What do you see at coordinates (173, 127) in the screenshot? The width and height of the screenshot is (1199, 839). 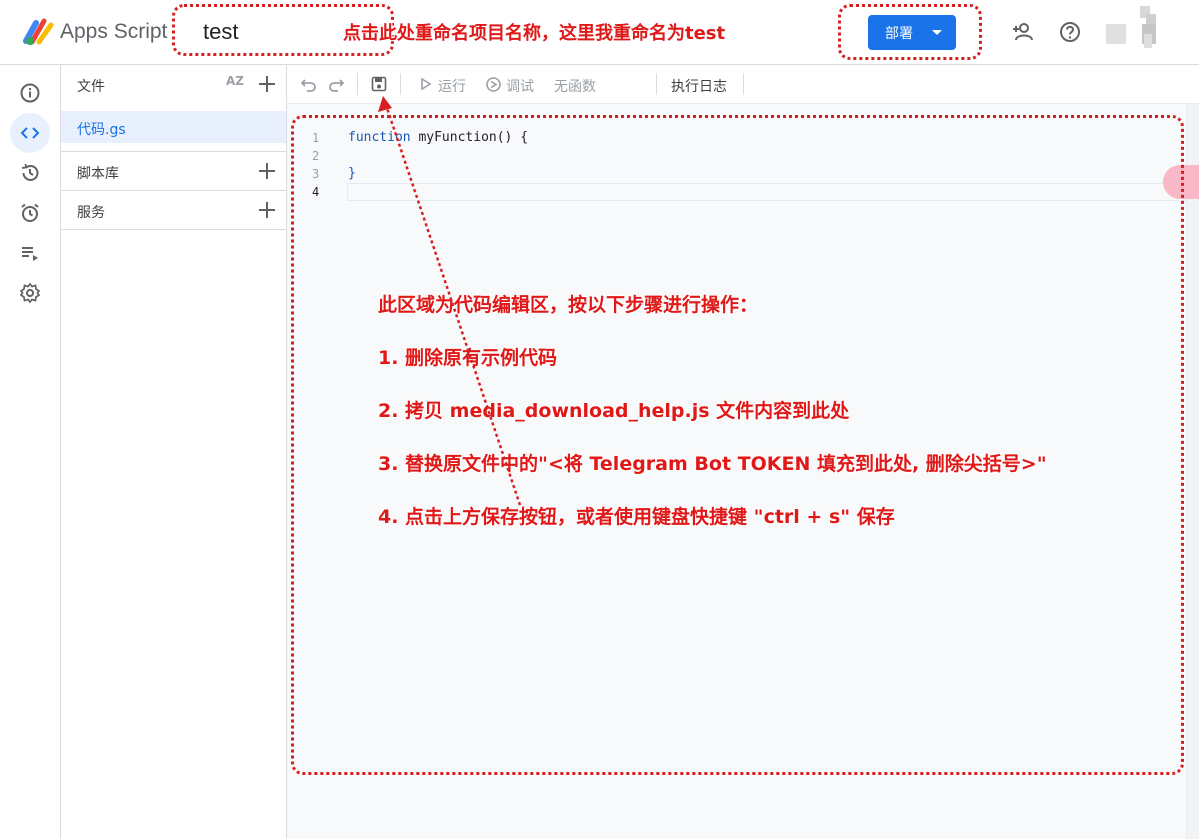 I see `file-item-code-gs: 代码.gs` at bounding box center [173, 127].